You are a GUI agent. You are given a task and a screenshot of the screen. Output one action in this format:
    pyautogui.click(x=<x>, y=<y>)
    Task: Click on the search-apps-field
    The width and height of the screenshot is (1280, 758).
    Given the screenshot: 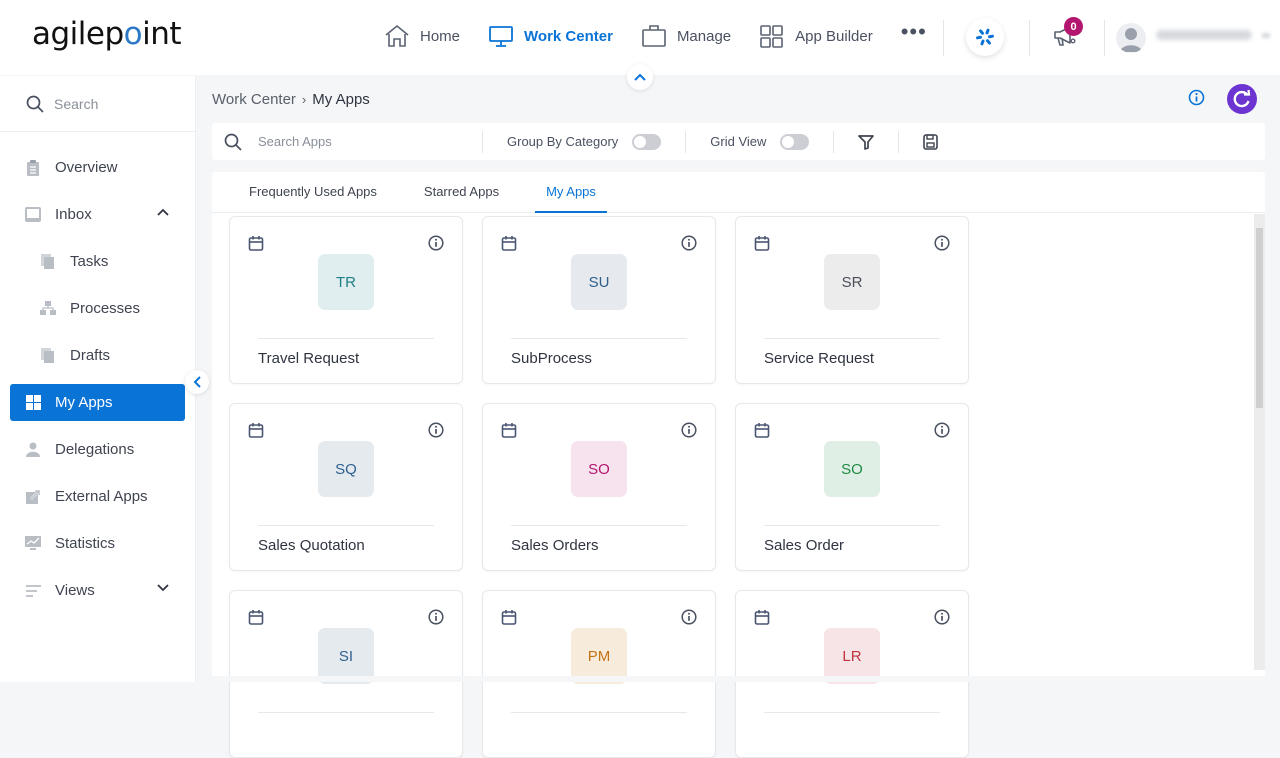 What is the action you would take?
    pyautogui.click(x=347, y=142)
    